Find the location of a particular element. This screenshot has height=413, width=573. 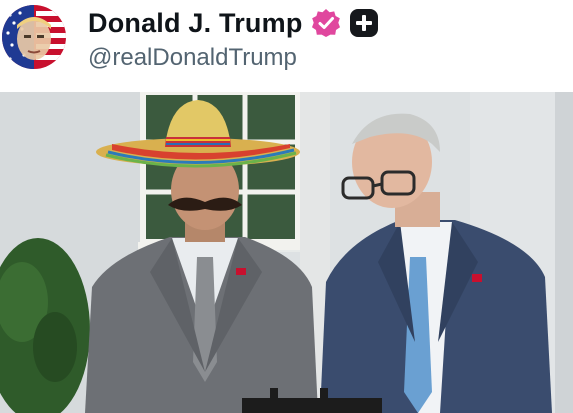

user-handle: @realDonaldTrump is located at coordinates (192, 58).